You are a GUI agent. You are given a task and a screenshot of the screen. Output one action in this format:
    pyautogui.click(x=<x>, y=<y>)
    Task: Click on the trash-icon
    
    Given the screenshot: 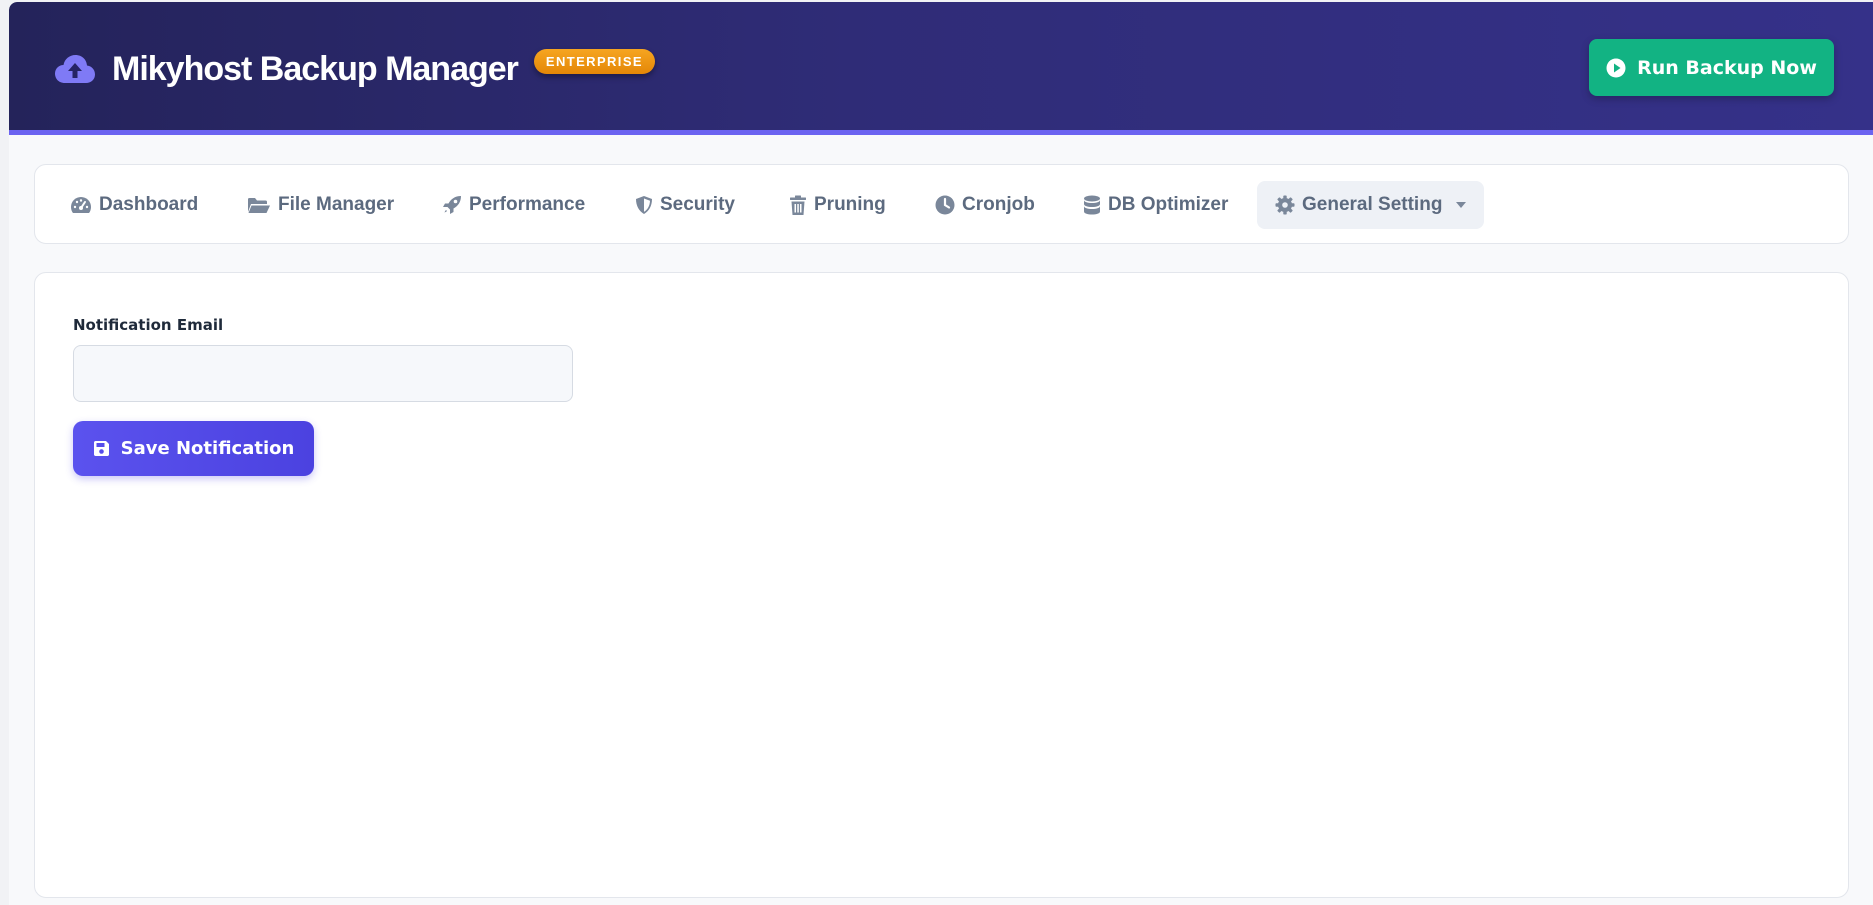 What is the action you would take?
    pyautogui.click(x=798, y=205)
    